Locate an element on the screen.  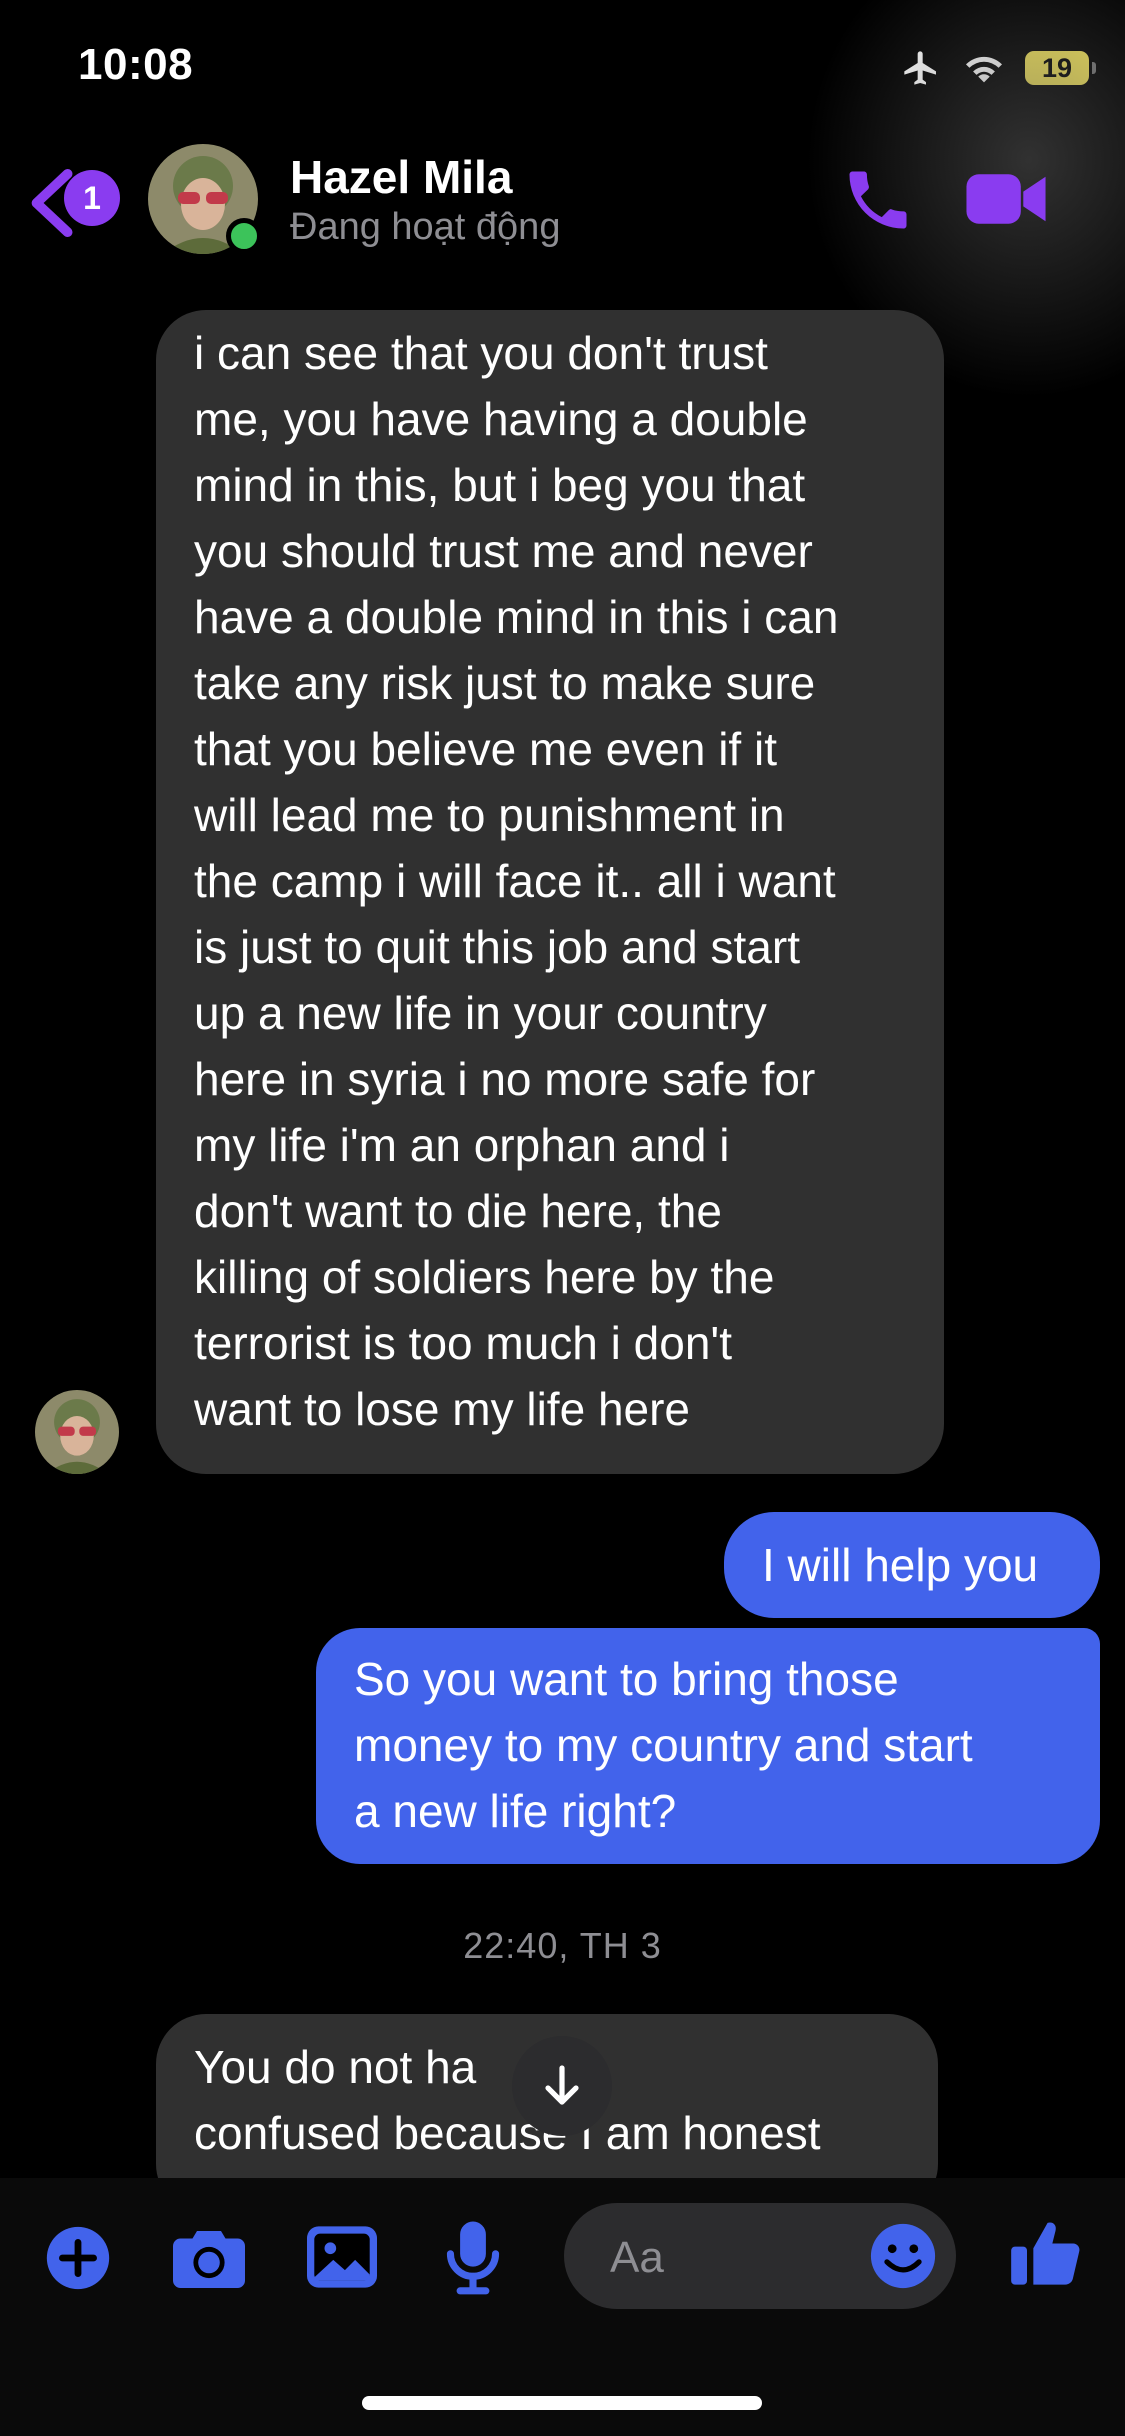
image-icon is located at coordinates (342, 2257).